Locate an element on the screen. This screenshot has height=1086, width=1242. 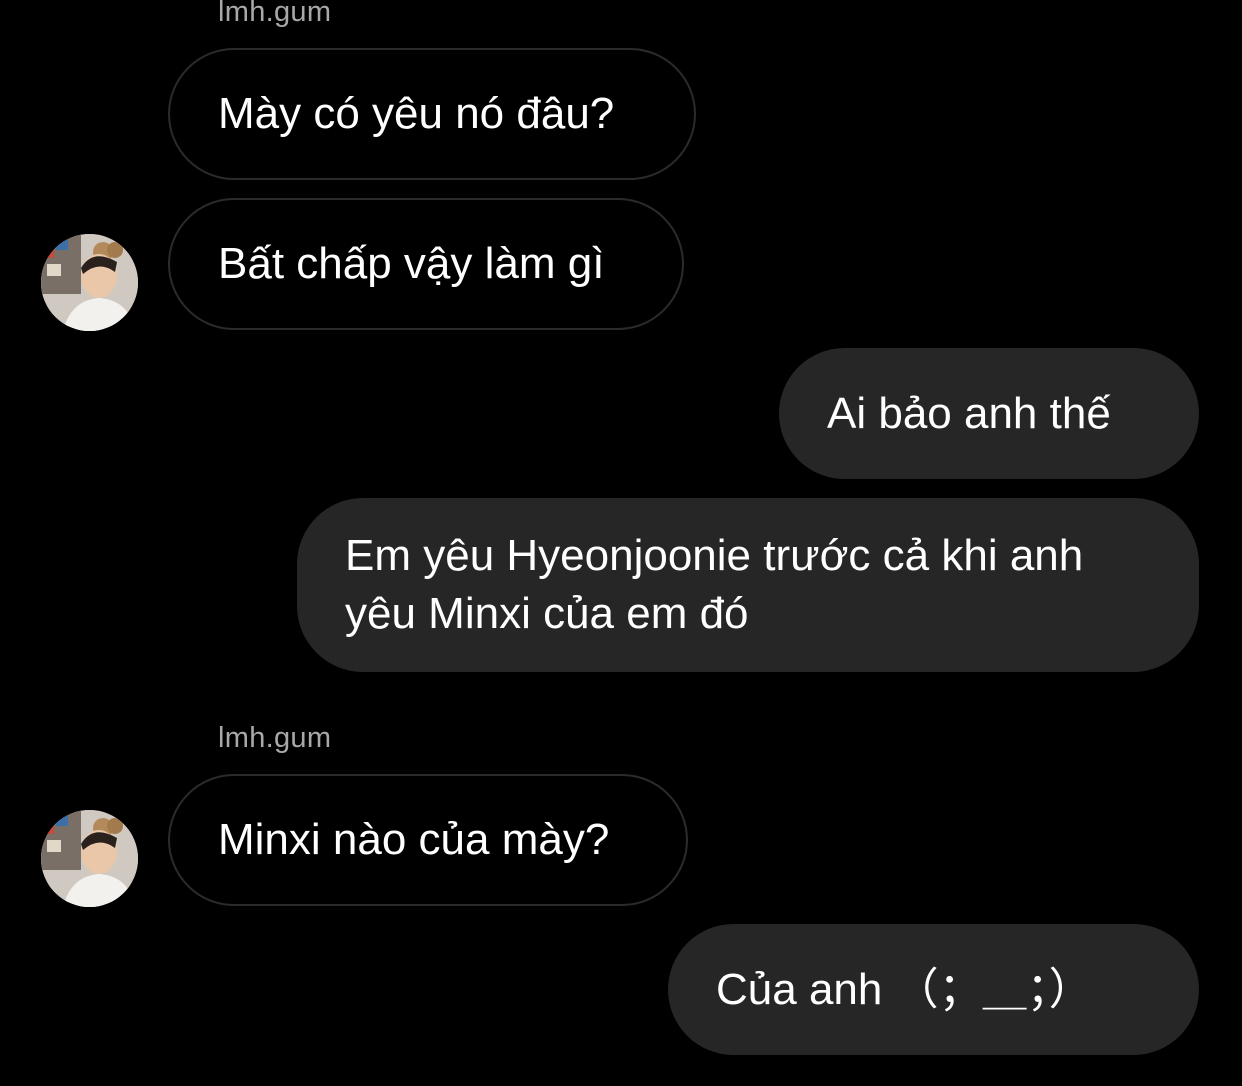
message-text: Của anh （；＿；） is located at coordinates (904, 989).